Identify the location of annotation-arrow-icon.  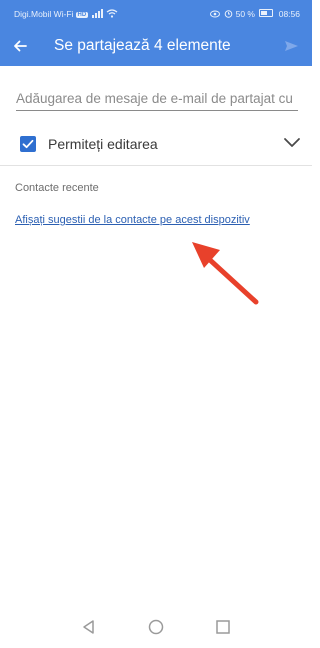
(225, 273).